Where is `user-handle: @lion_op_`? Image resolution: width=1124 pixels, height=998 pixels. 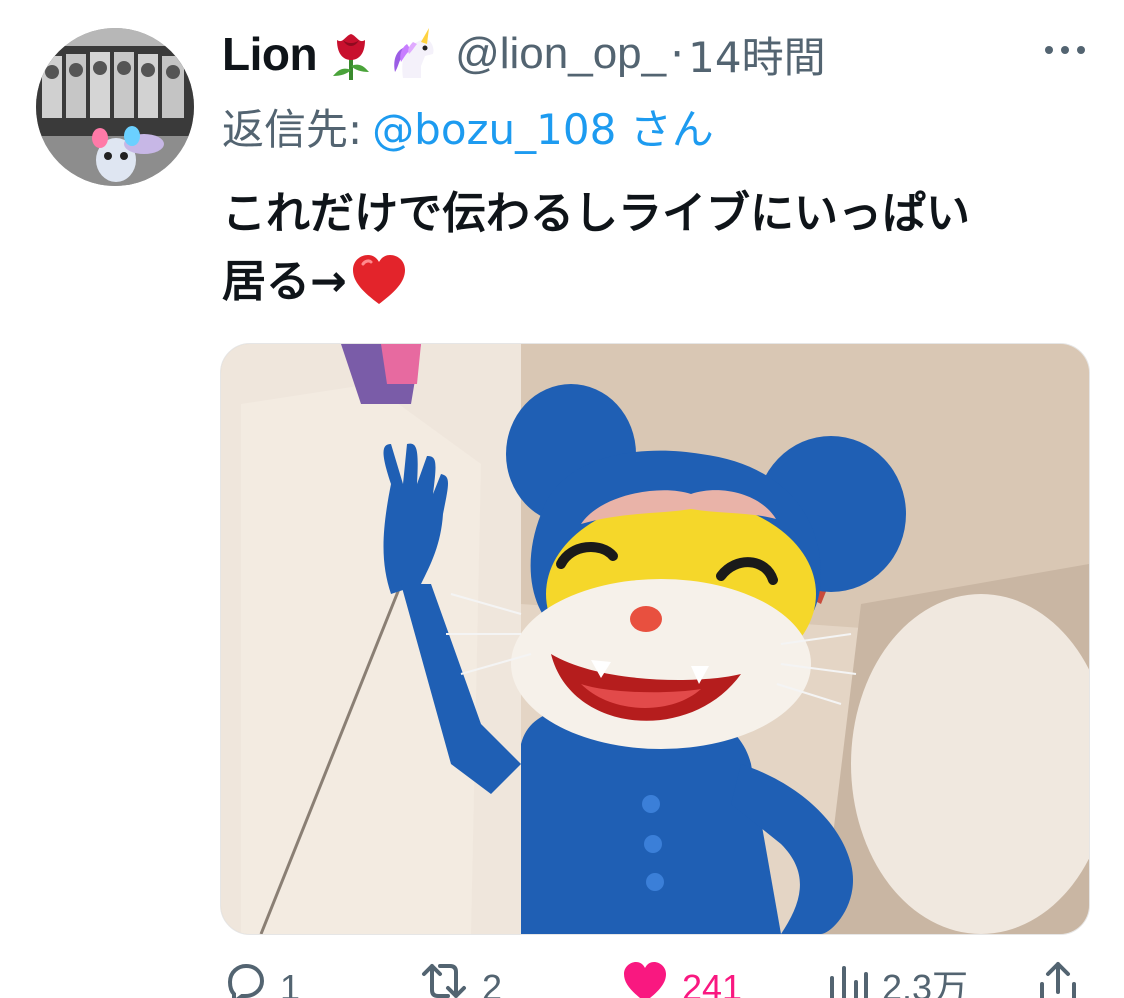
user-handle: @lion_op_ is located at coordinates (560, 54).